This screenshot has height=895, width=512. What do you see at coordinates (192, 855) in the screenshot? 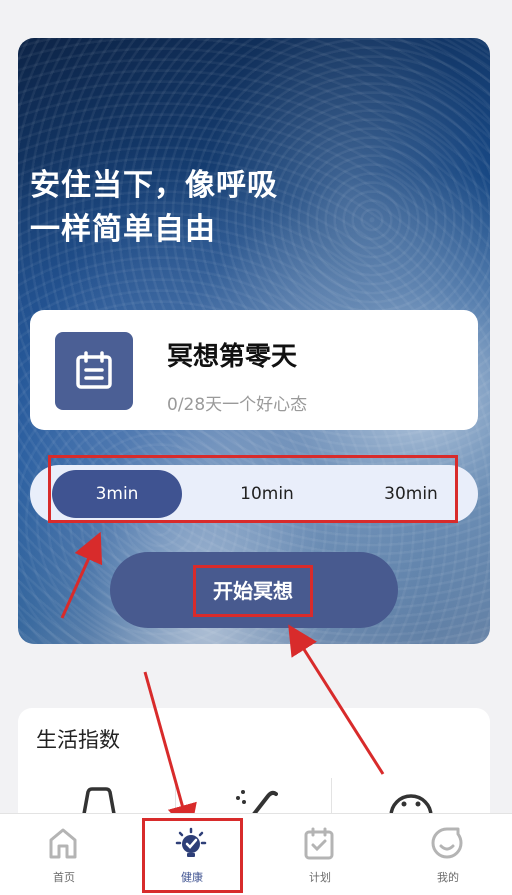
I see `annotation-box-health-tab` at bounding box center [192, 855].